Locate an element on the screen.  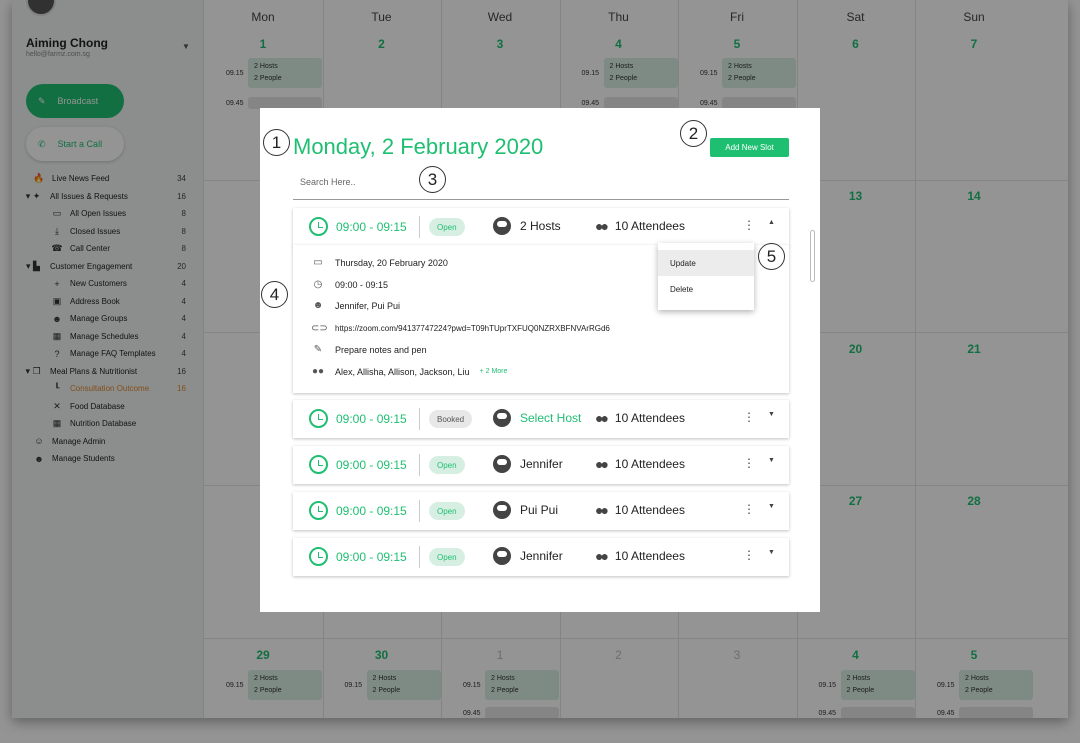
slot-card: 09:00 - 09:15 Open Pui Pui ●● 10 Attendees ⋮ ▼ is located at coordinates (541, 511).